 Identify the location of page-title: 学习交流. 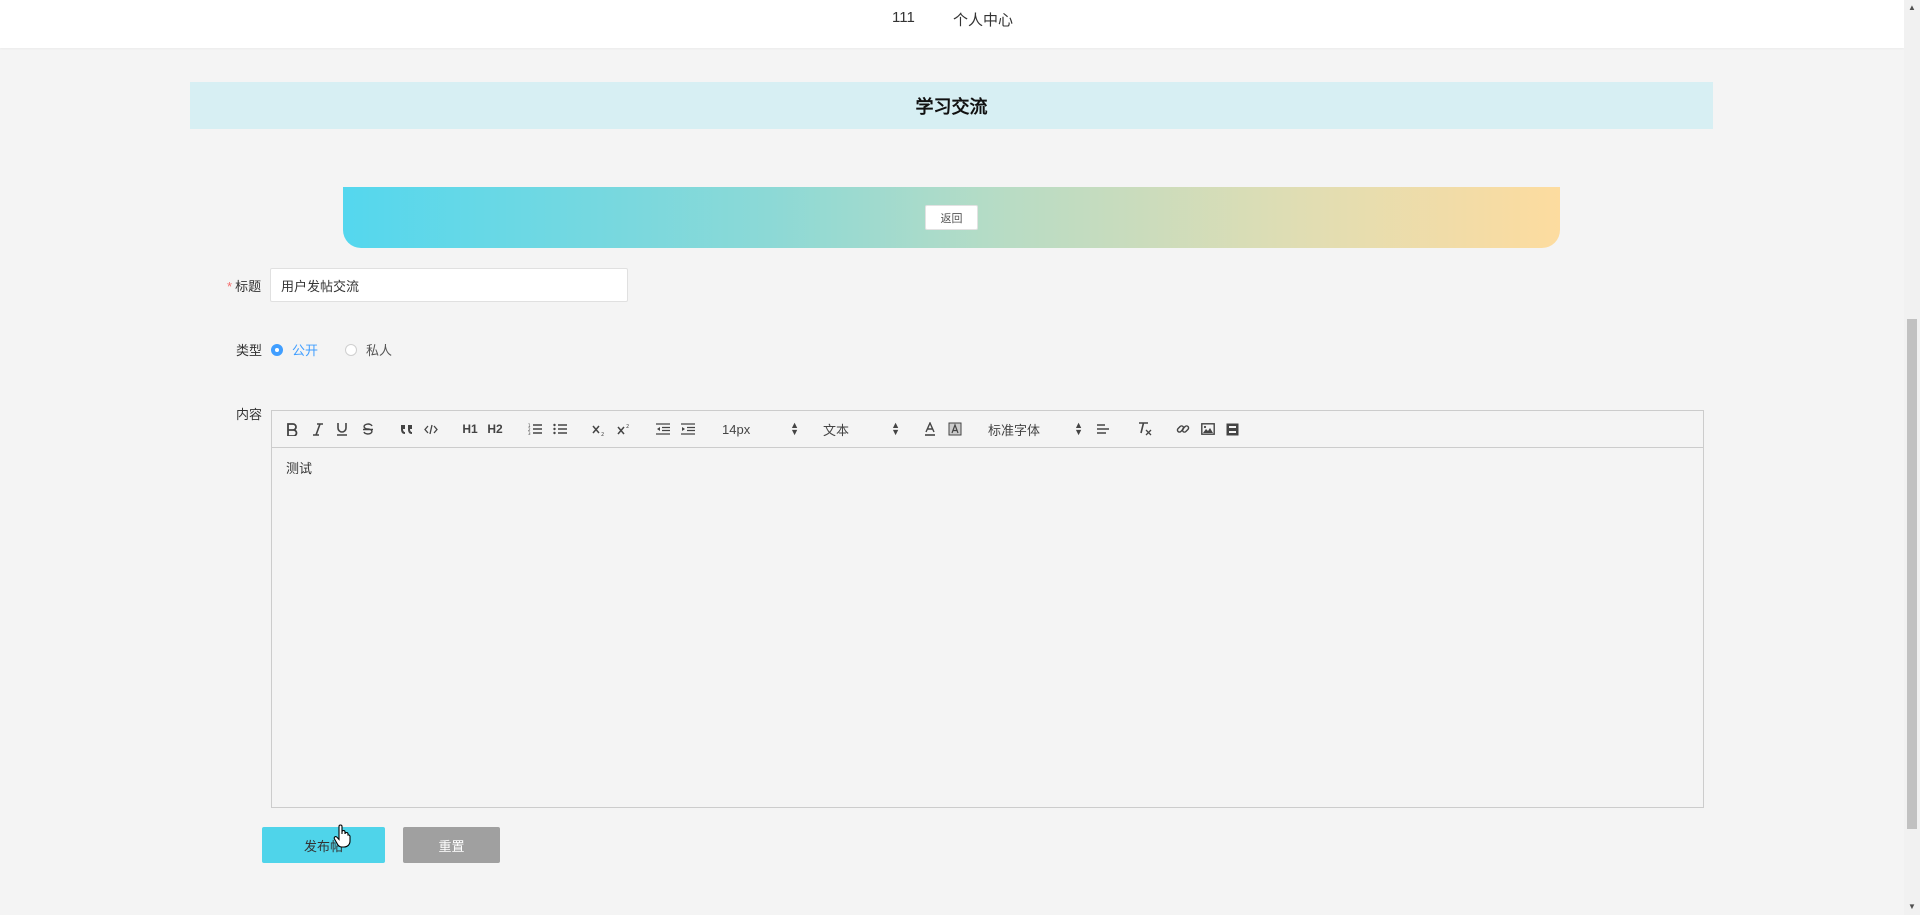
(951, 106).